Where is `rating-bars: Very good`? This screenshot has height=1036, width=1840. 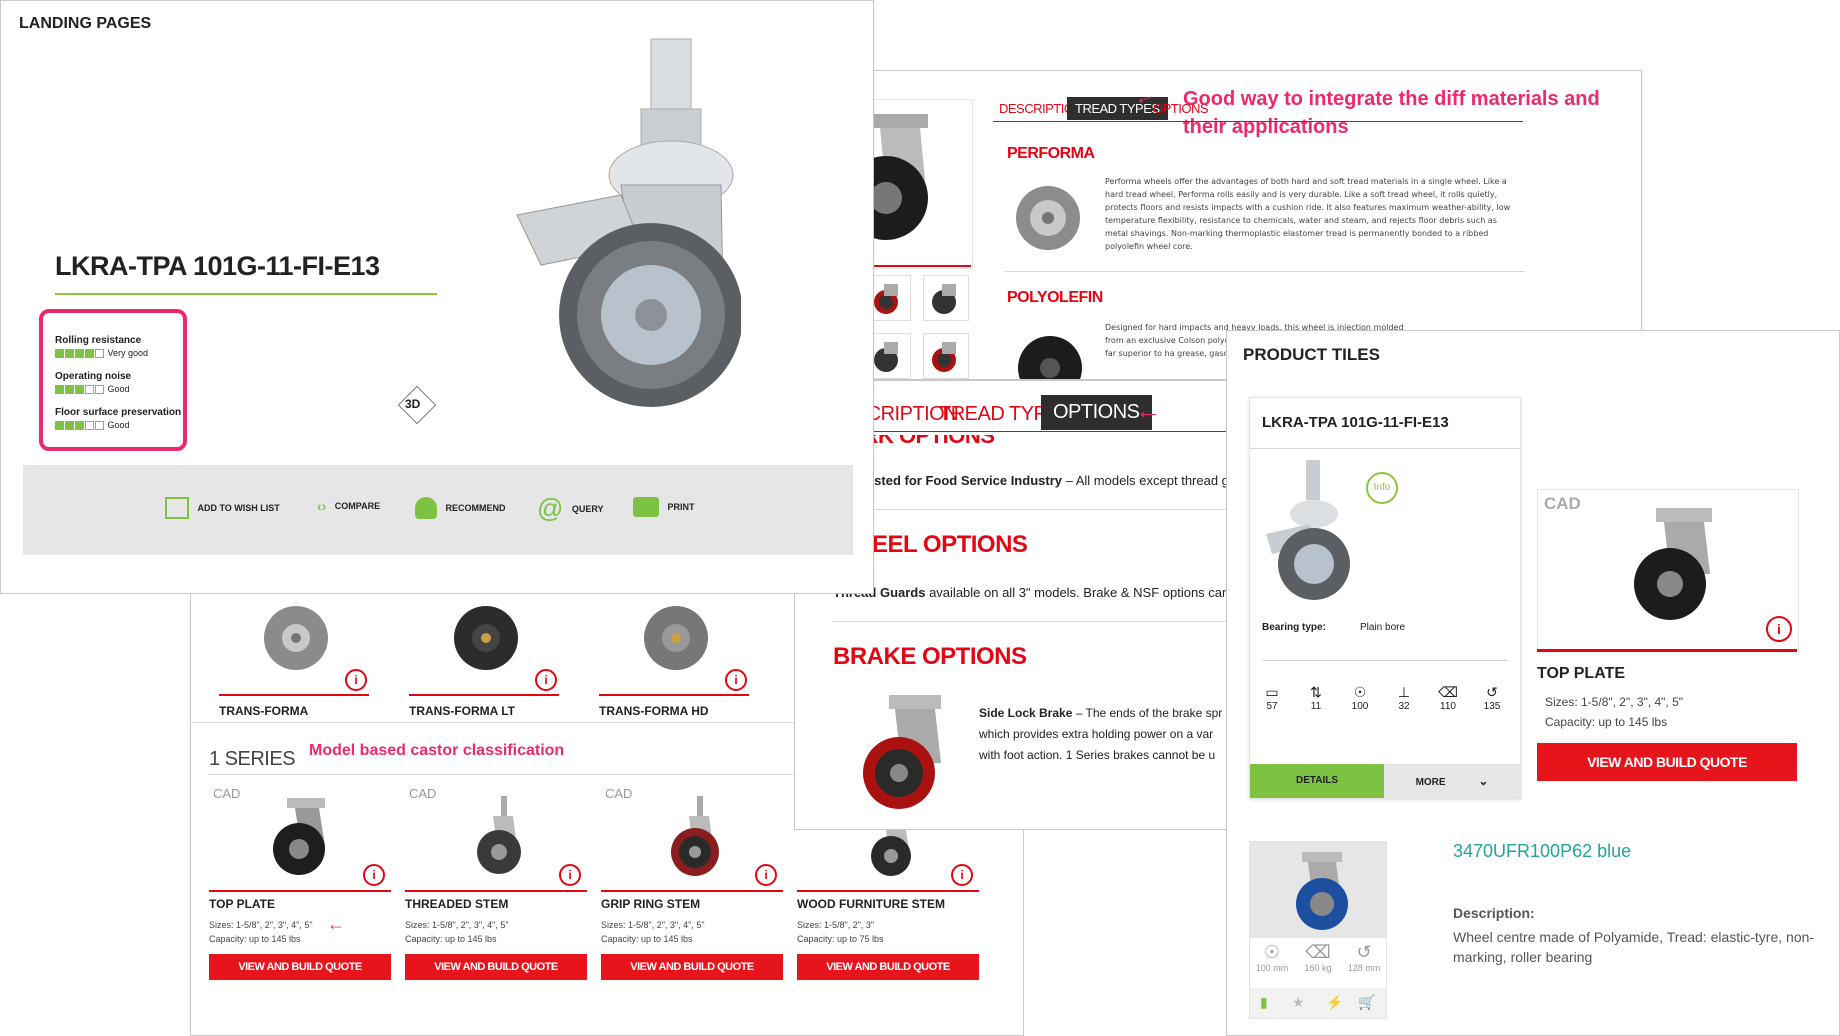
rating-bars: Very good is located at coordinates (102, 353).